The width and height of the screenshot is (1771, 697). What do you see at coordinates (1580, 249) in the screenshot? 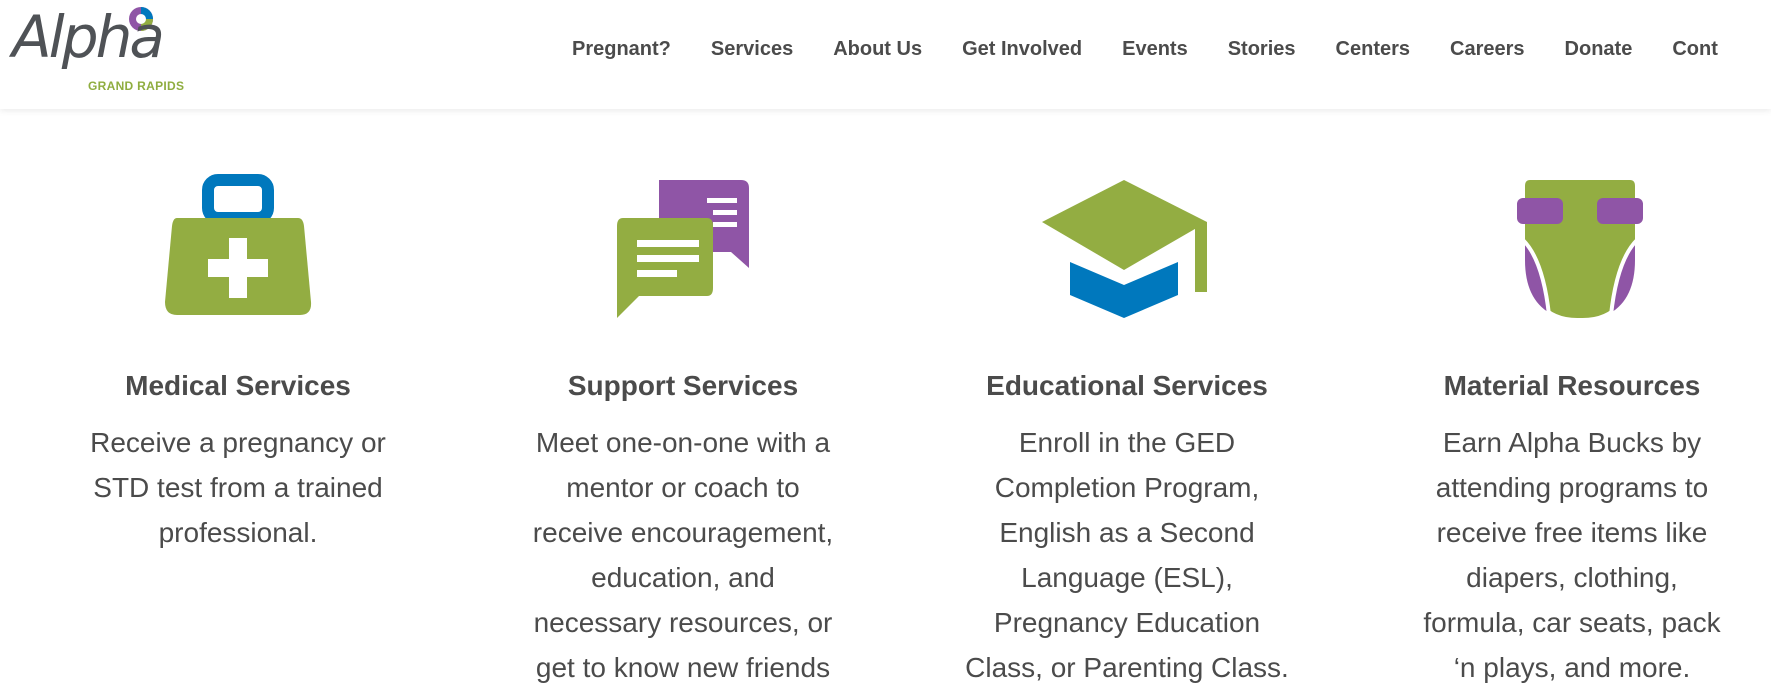
I see `diaper-icon` at bounding box center [1580, 249].